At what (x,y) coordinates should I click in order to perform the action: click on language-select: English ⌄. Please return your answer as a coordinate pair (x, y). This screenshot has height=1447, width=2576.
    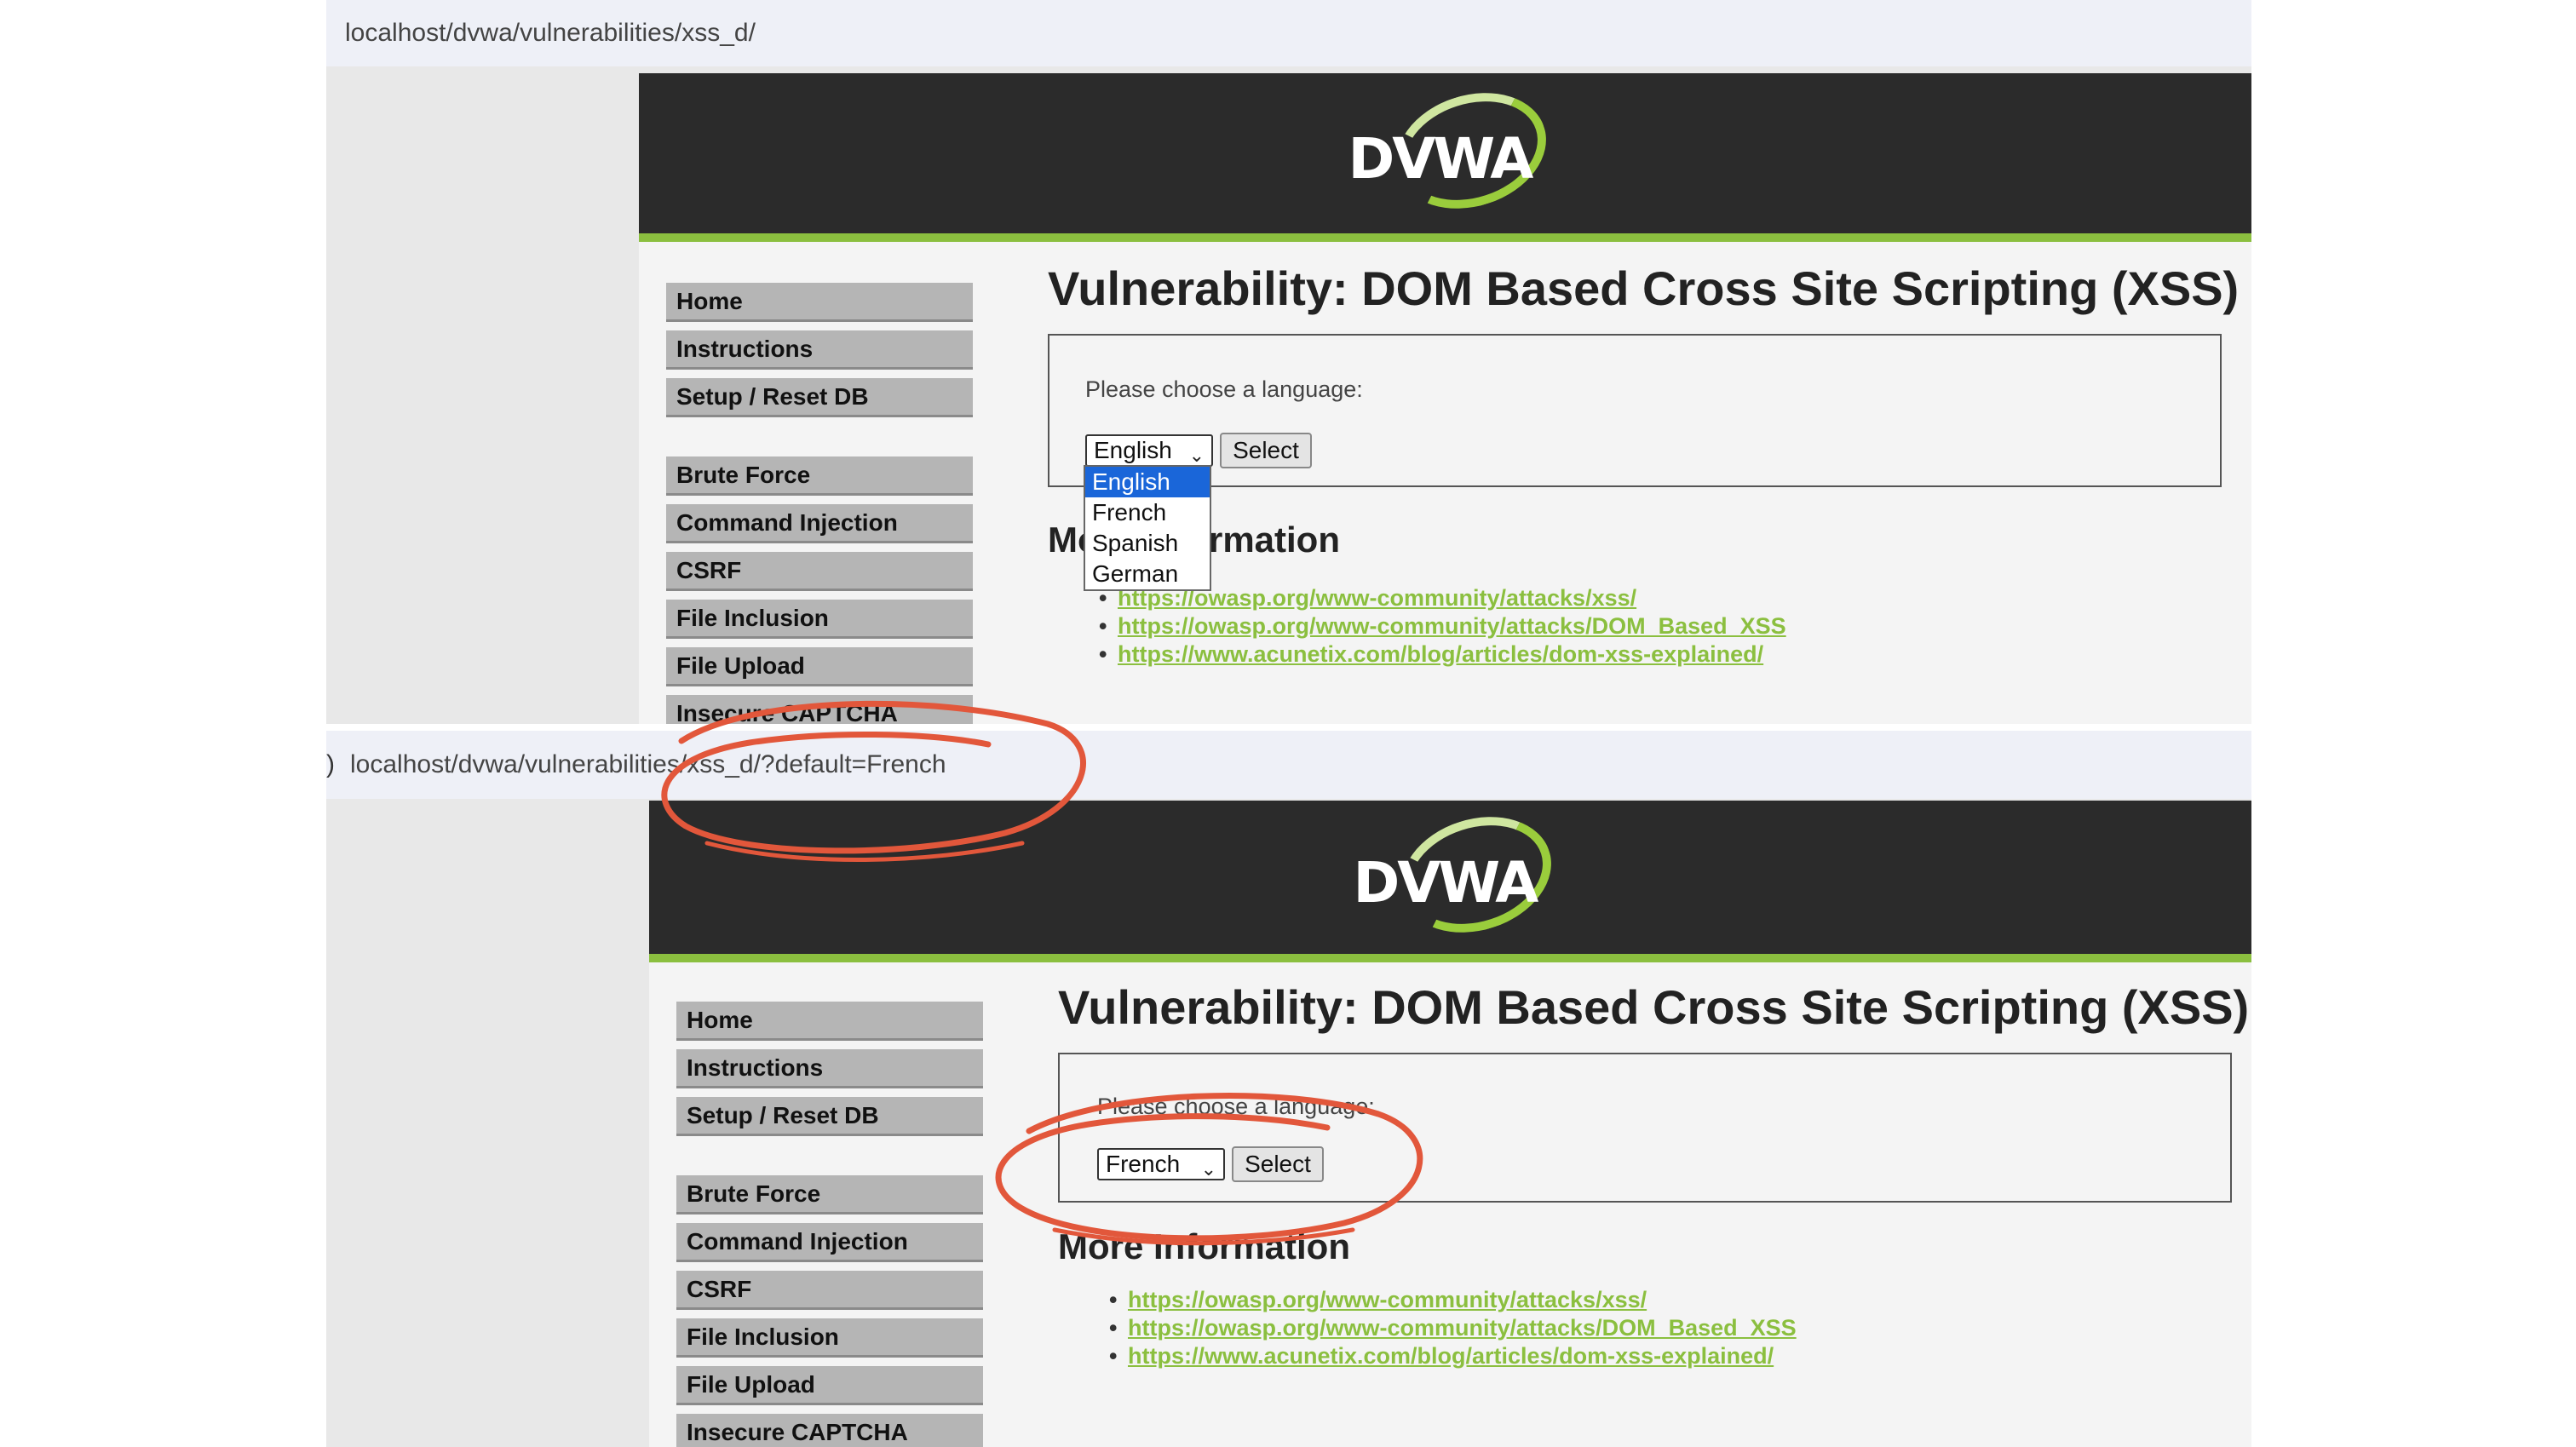
    Looking at the image, I should click on (1149, 451).